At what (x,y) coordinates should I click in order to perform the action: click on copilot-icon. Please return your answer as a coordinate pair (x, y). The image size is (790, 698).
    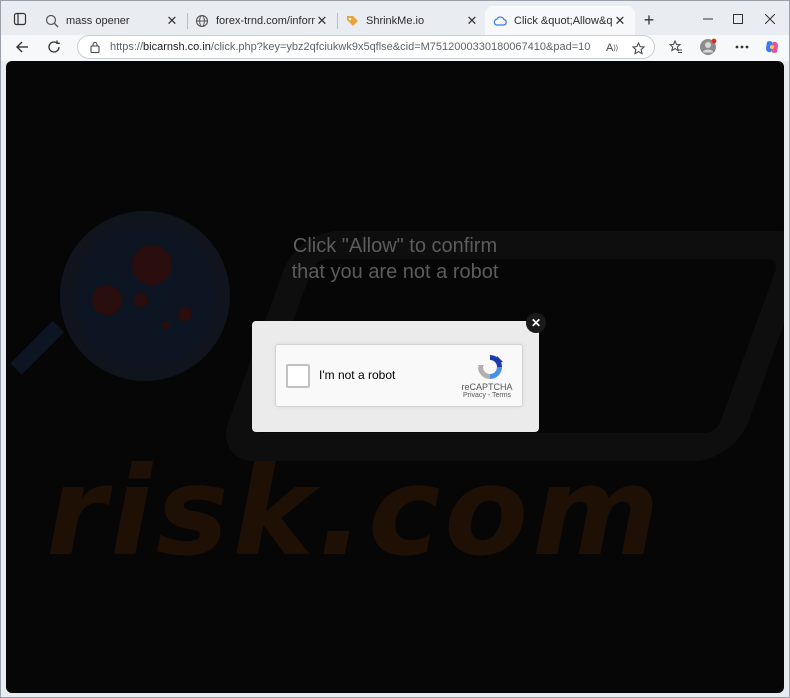
    Looking at the image, I should click on (772, 47).